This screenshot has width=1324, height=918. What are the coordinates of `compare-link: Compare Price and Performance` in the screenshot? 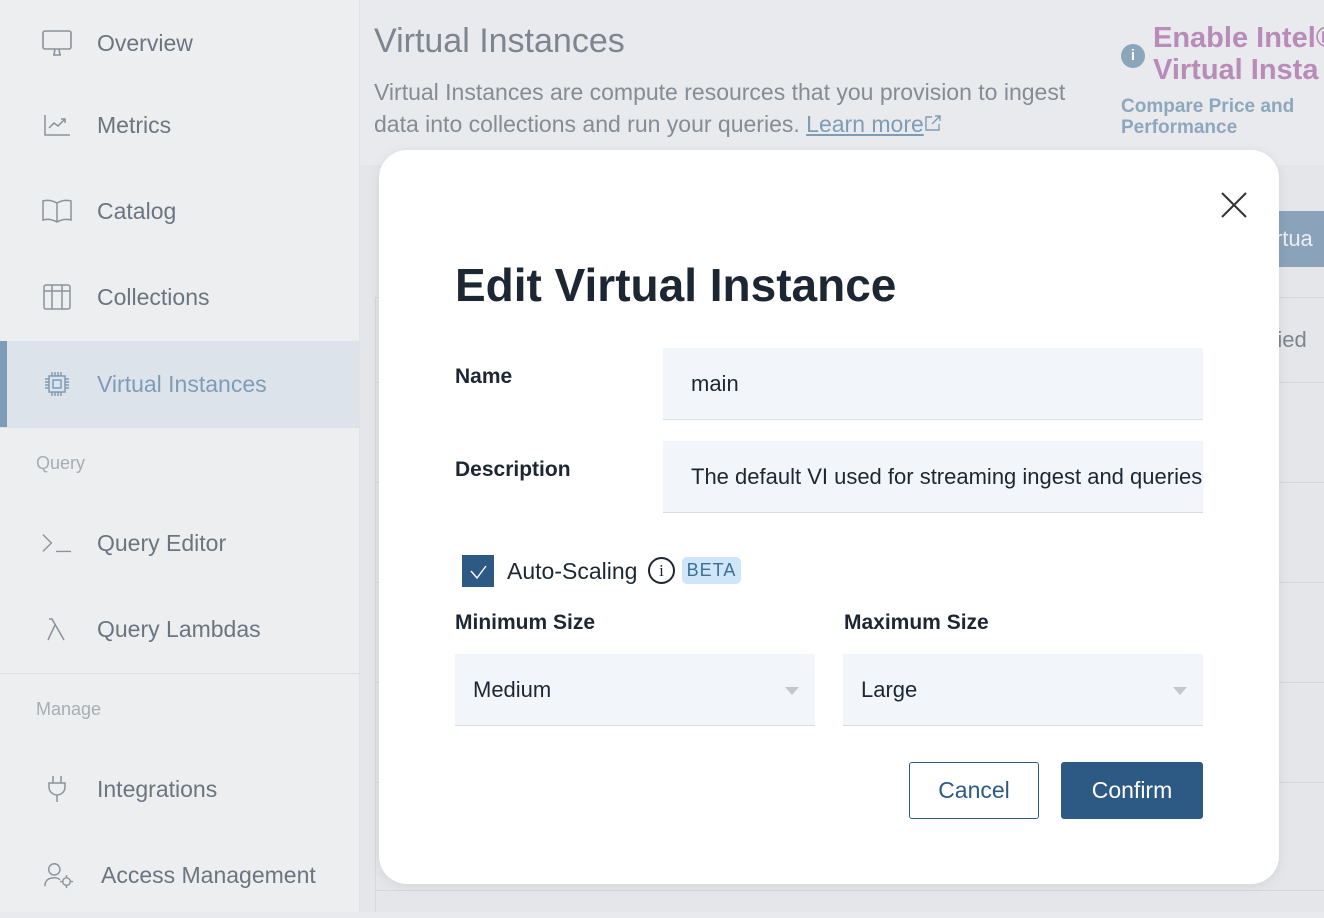 It's located at (1222, 117).